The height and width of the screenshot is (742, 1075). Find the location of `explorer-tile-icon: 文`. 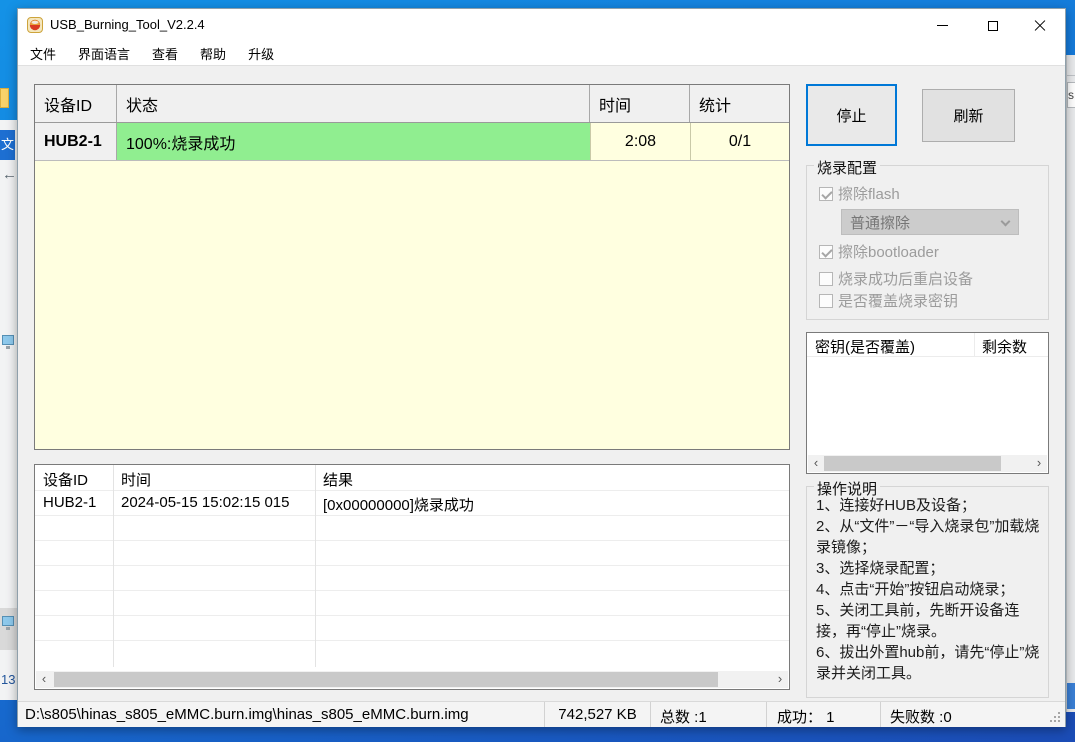

explorer-tile-icon: 文 is located at coordinates (7, 145).